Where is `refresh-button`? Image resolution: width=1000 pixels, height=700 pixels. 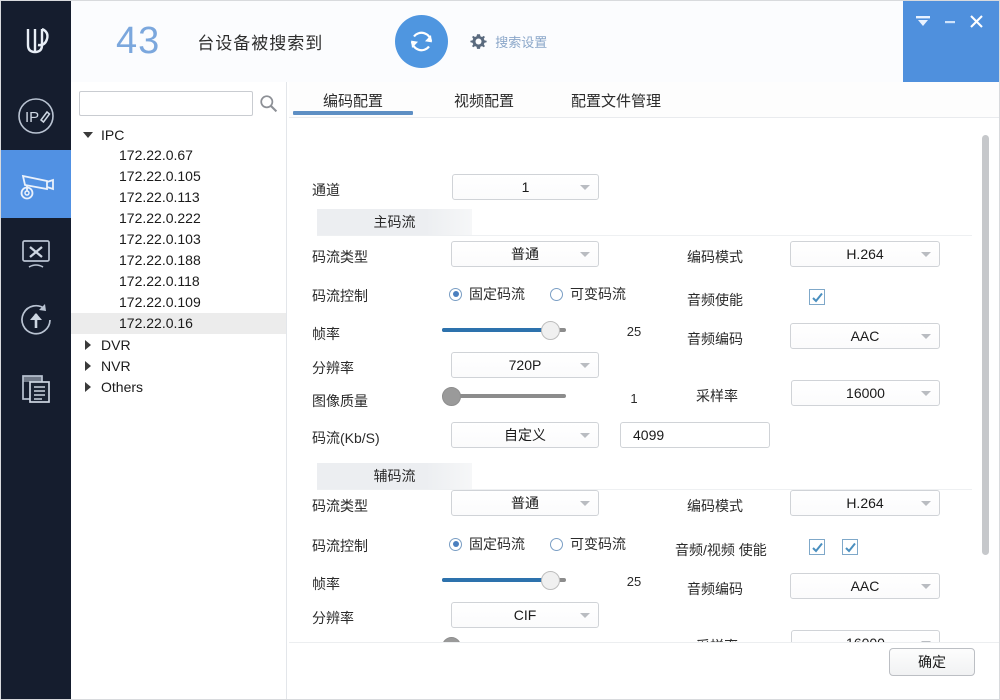 refresh-button is located at coordinates (422, 41).